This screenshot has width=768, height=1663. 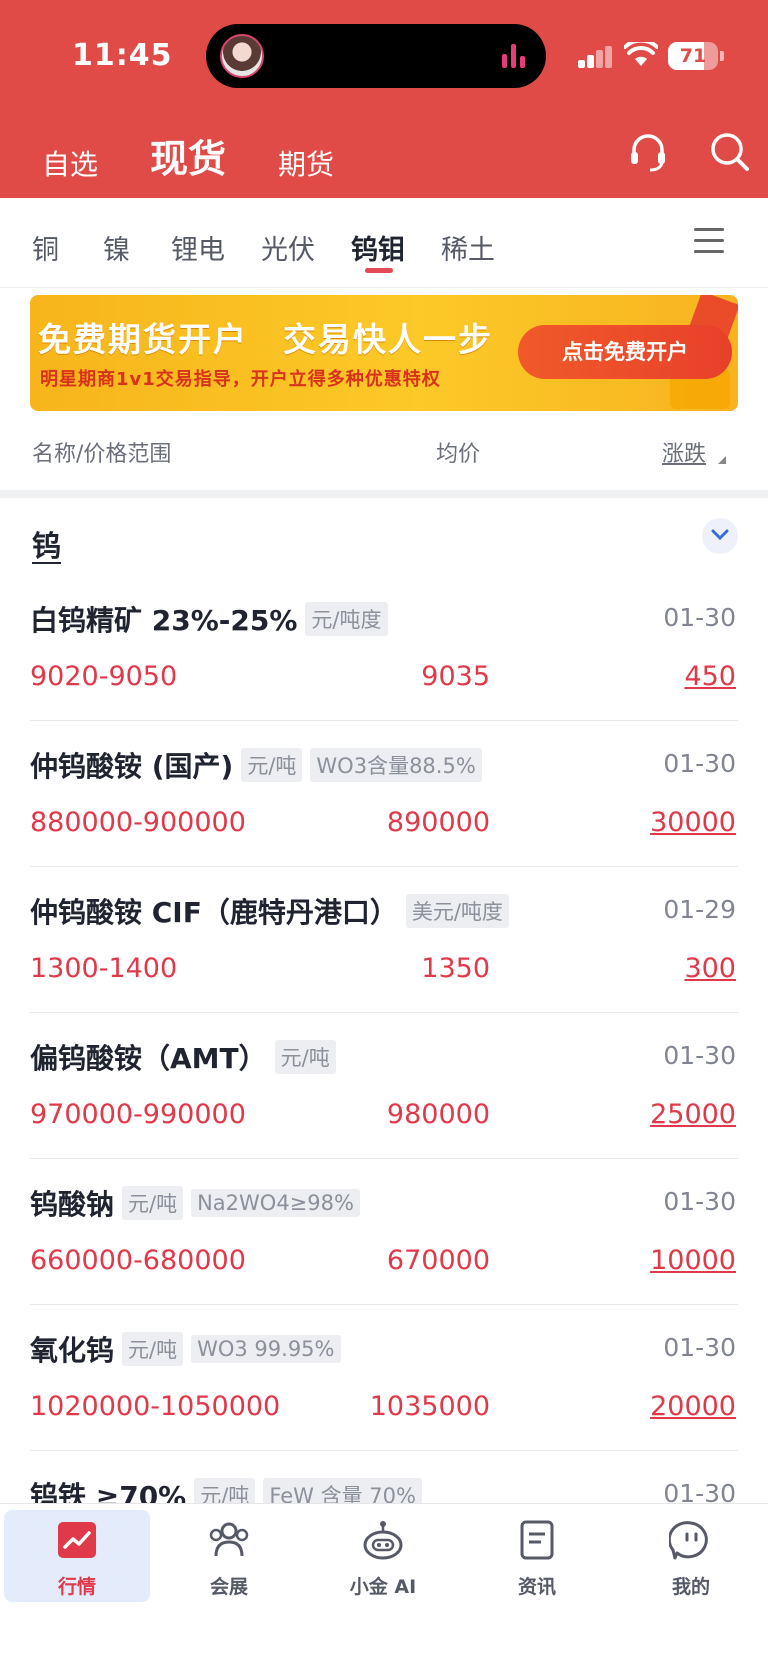 What do you see at coordinates (693, 1406) in the screenshot?
I see `price-change: 20000` at bounding box center [693, 1406].